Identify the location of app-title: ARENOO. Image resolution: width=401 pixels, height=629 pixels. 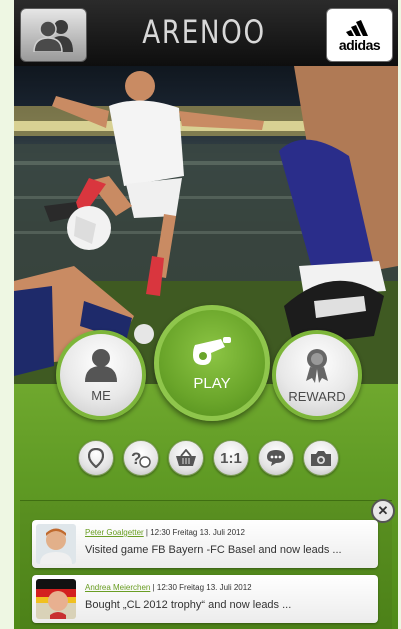
(204, 32).